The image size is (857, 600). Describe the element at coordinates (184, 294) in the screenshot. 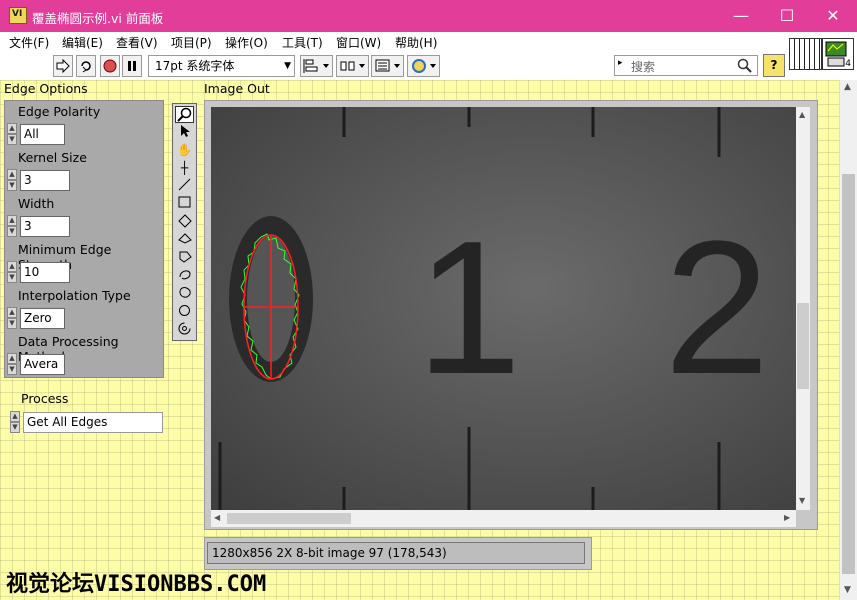

I see `freehand-region-tool-icon` at that location.